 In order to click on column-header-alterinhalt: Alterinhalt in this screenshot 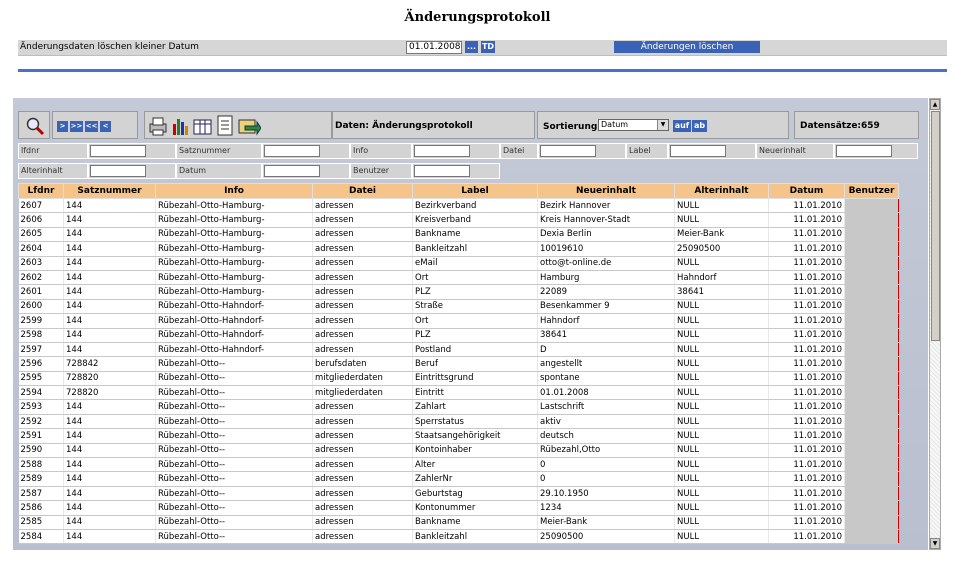, I will do `click(721, 191)`.